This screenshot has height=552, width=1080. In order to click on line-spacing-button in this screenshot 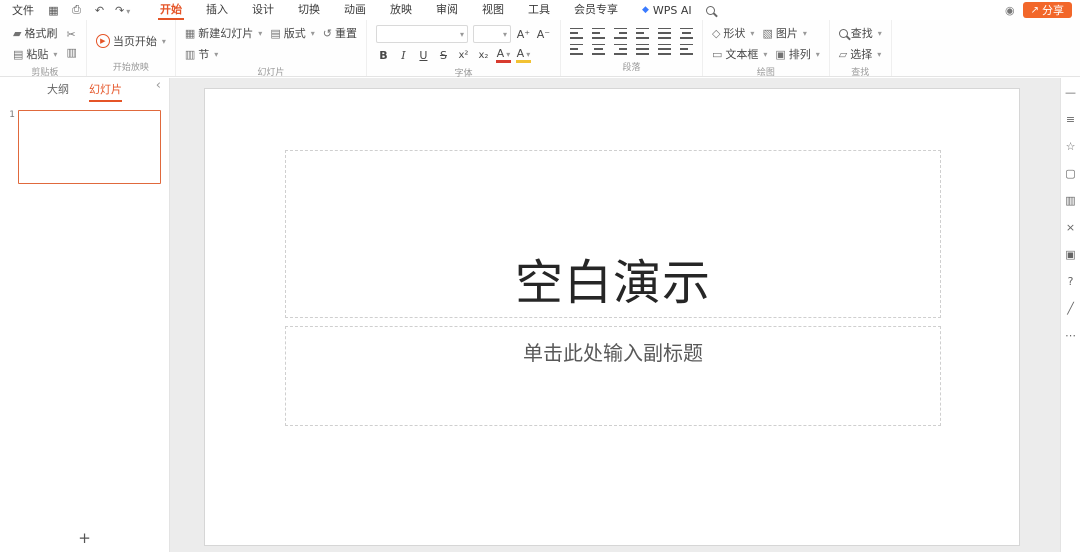, I will do `click(664, 33)`.